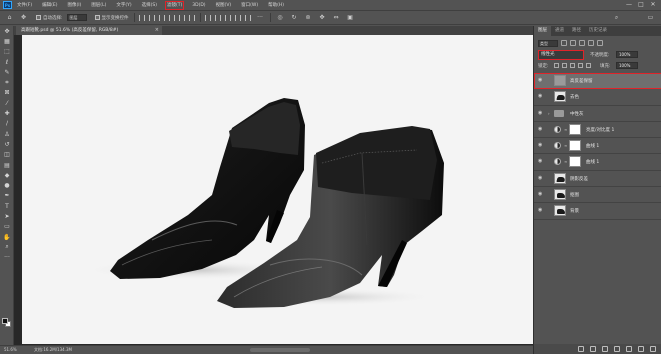 The image size is (661, 354). What do you see at coordinates (7, 144) in the screenshot?
I see `history-brush-icon: ↺` at bounding box center [7, 144].